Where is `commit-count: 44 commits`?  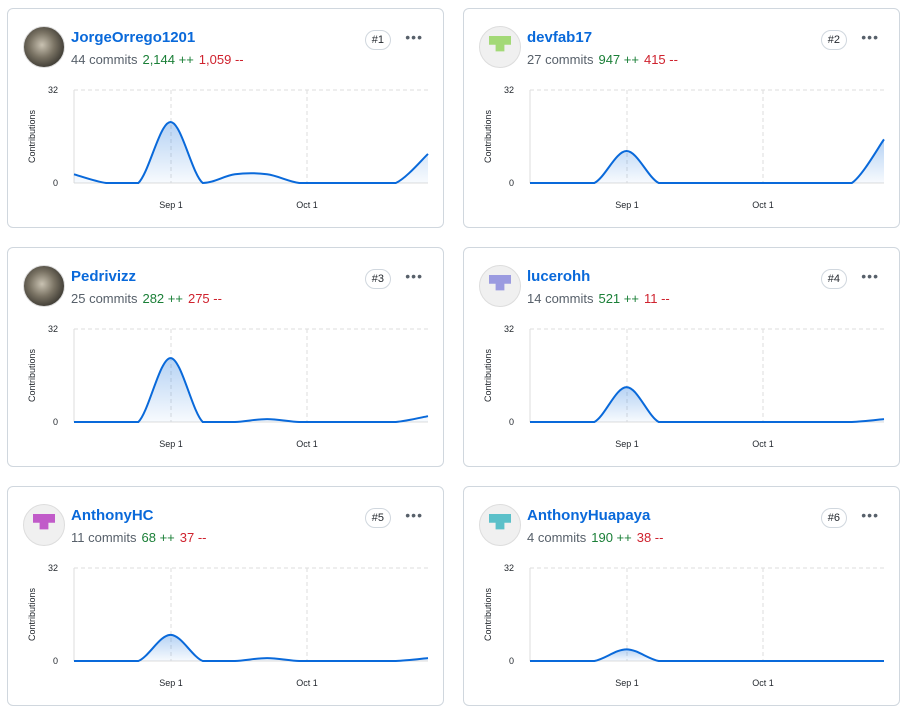 commit-count: 44 commits is located at coordinates (104, 59).